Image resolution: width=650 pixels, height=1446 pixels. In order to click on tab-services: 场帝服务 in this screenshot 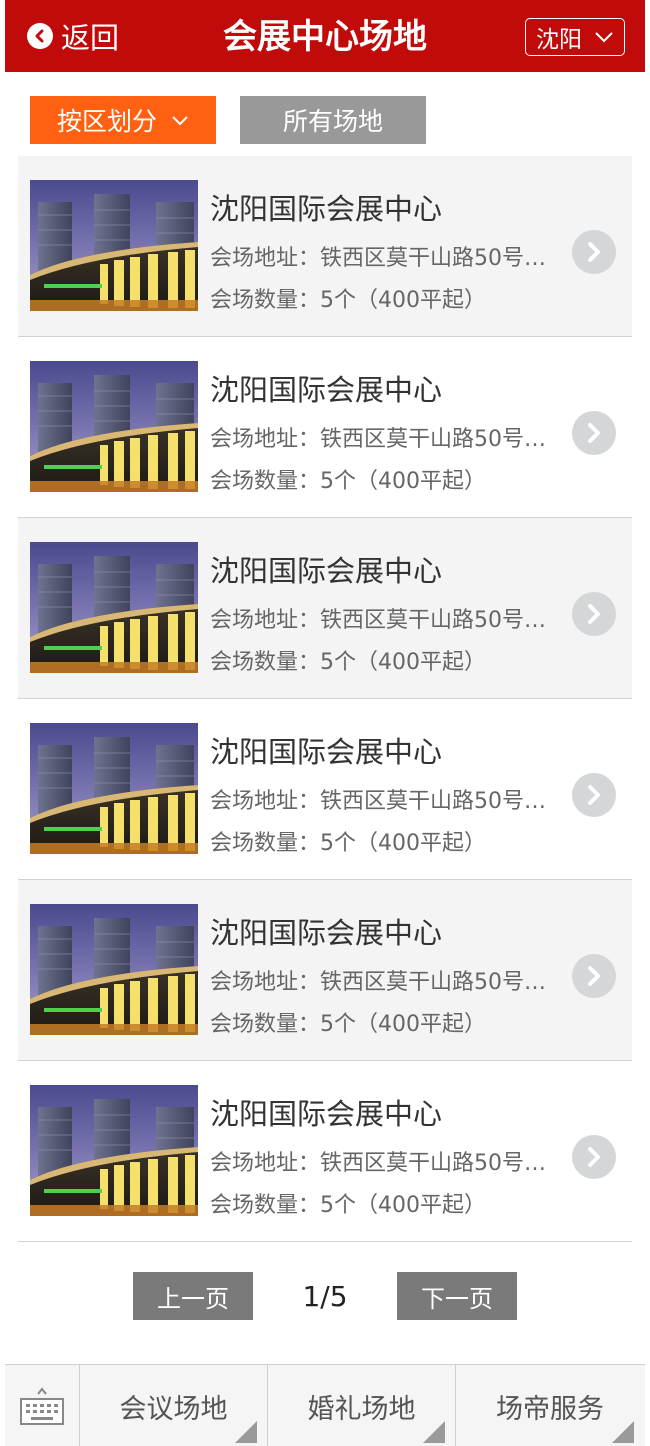, I will do `click(550, 1405)`.